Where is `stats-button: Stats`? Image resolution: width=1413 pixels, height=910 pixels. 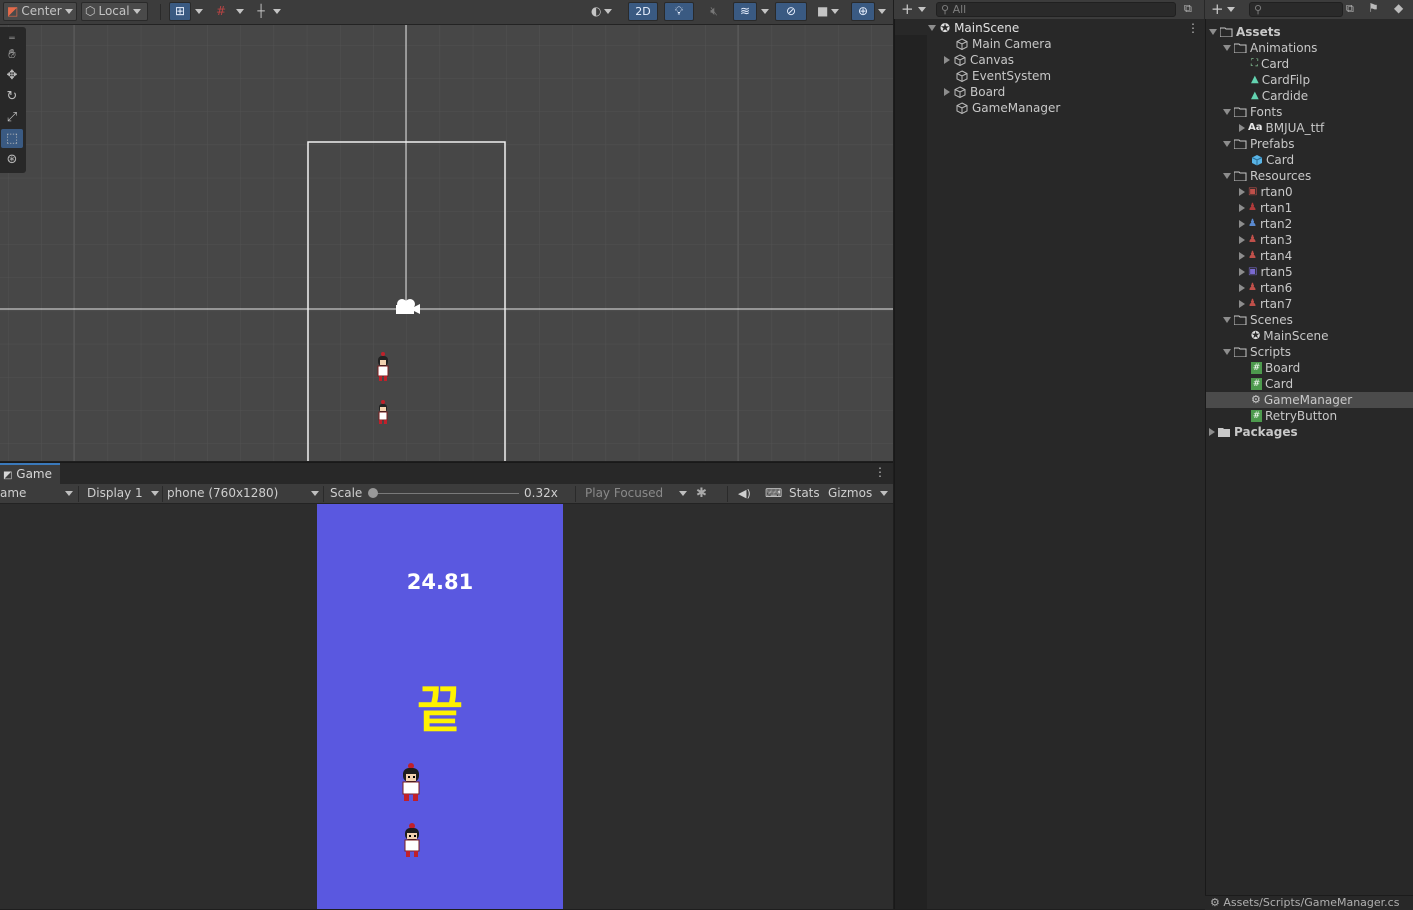 stats-button: Stats is located at coordinates (804, 493).